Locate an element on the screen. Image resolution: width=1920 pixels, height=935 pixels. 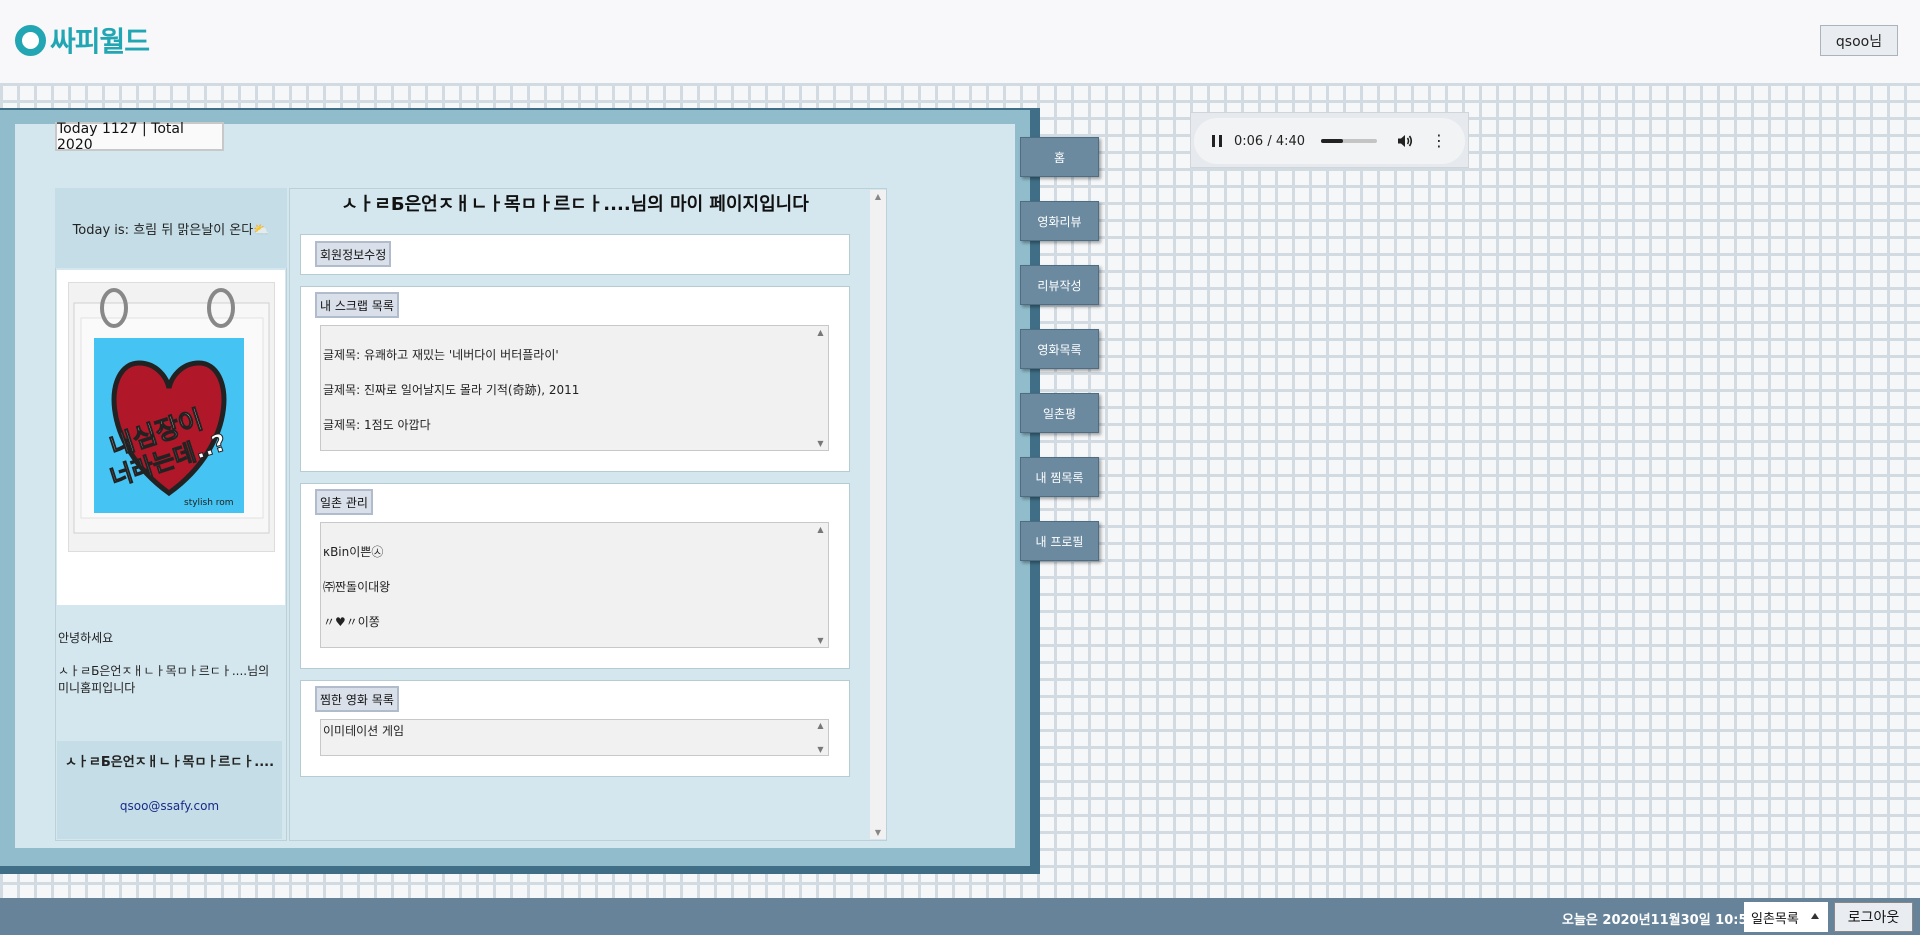
ilchon-list: κBin이쁜㉦ ㈜짠돌이대왕 〃♥〃이쫑 ▲ ▼ is located at coordinates (574, 585).